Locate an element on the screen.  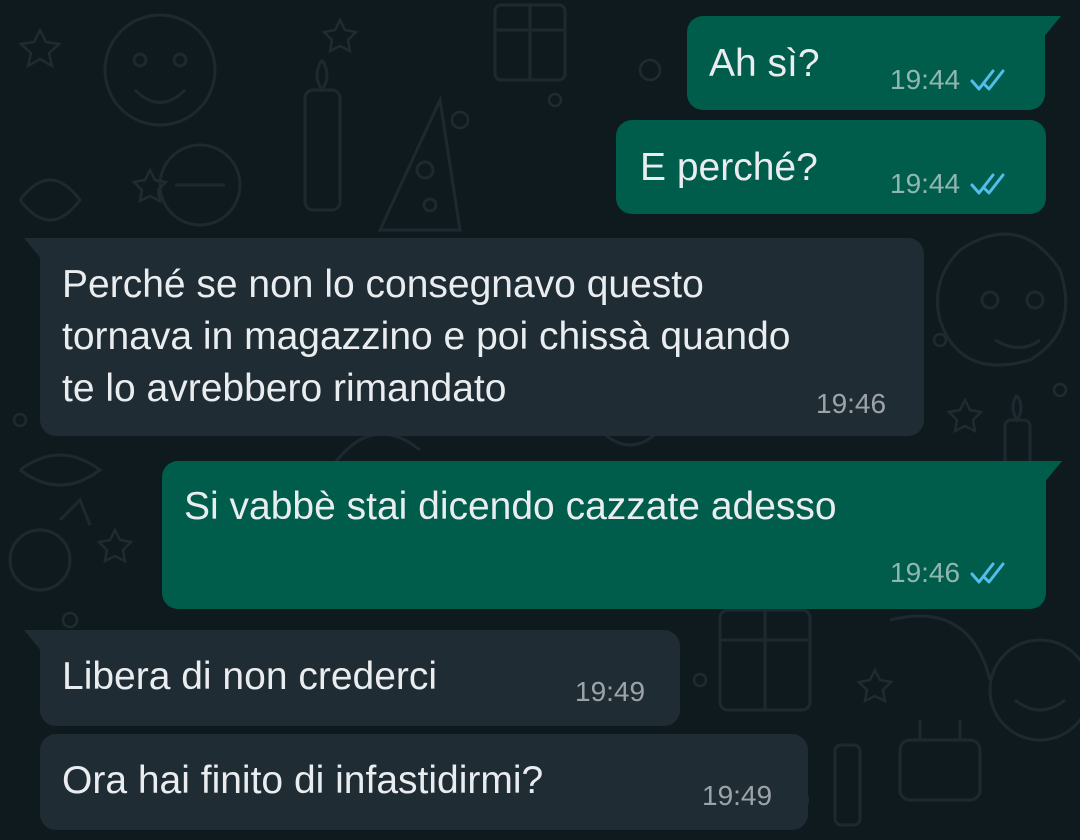
message-text: Perché se non lo consegnavo questo is located at coordinates (383, 284).